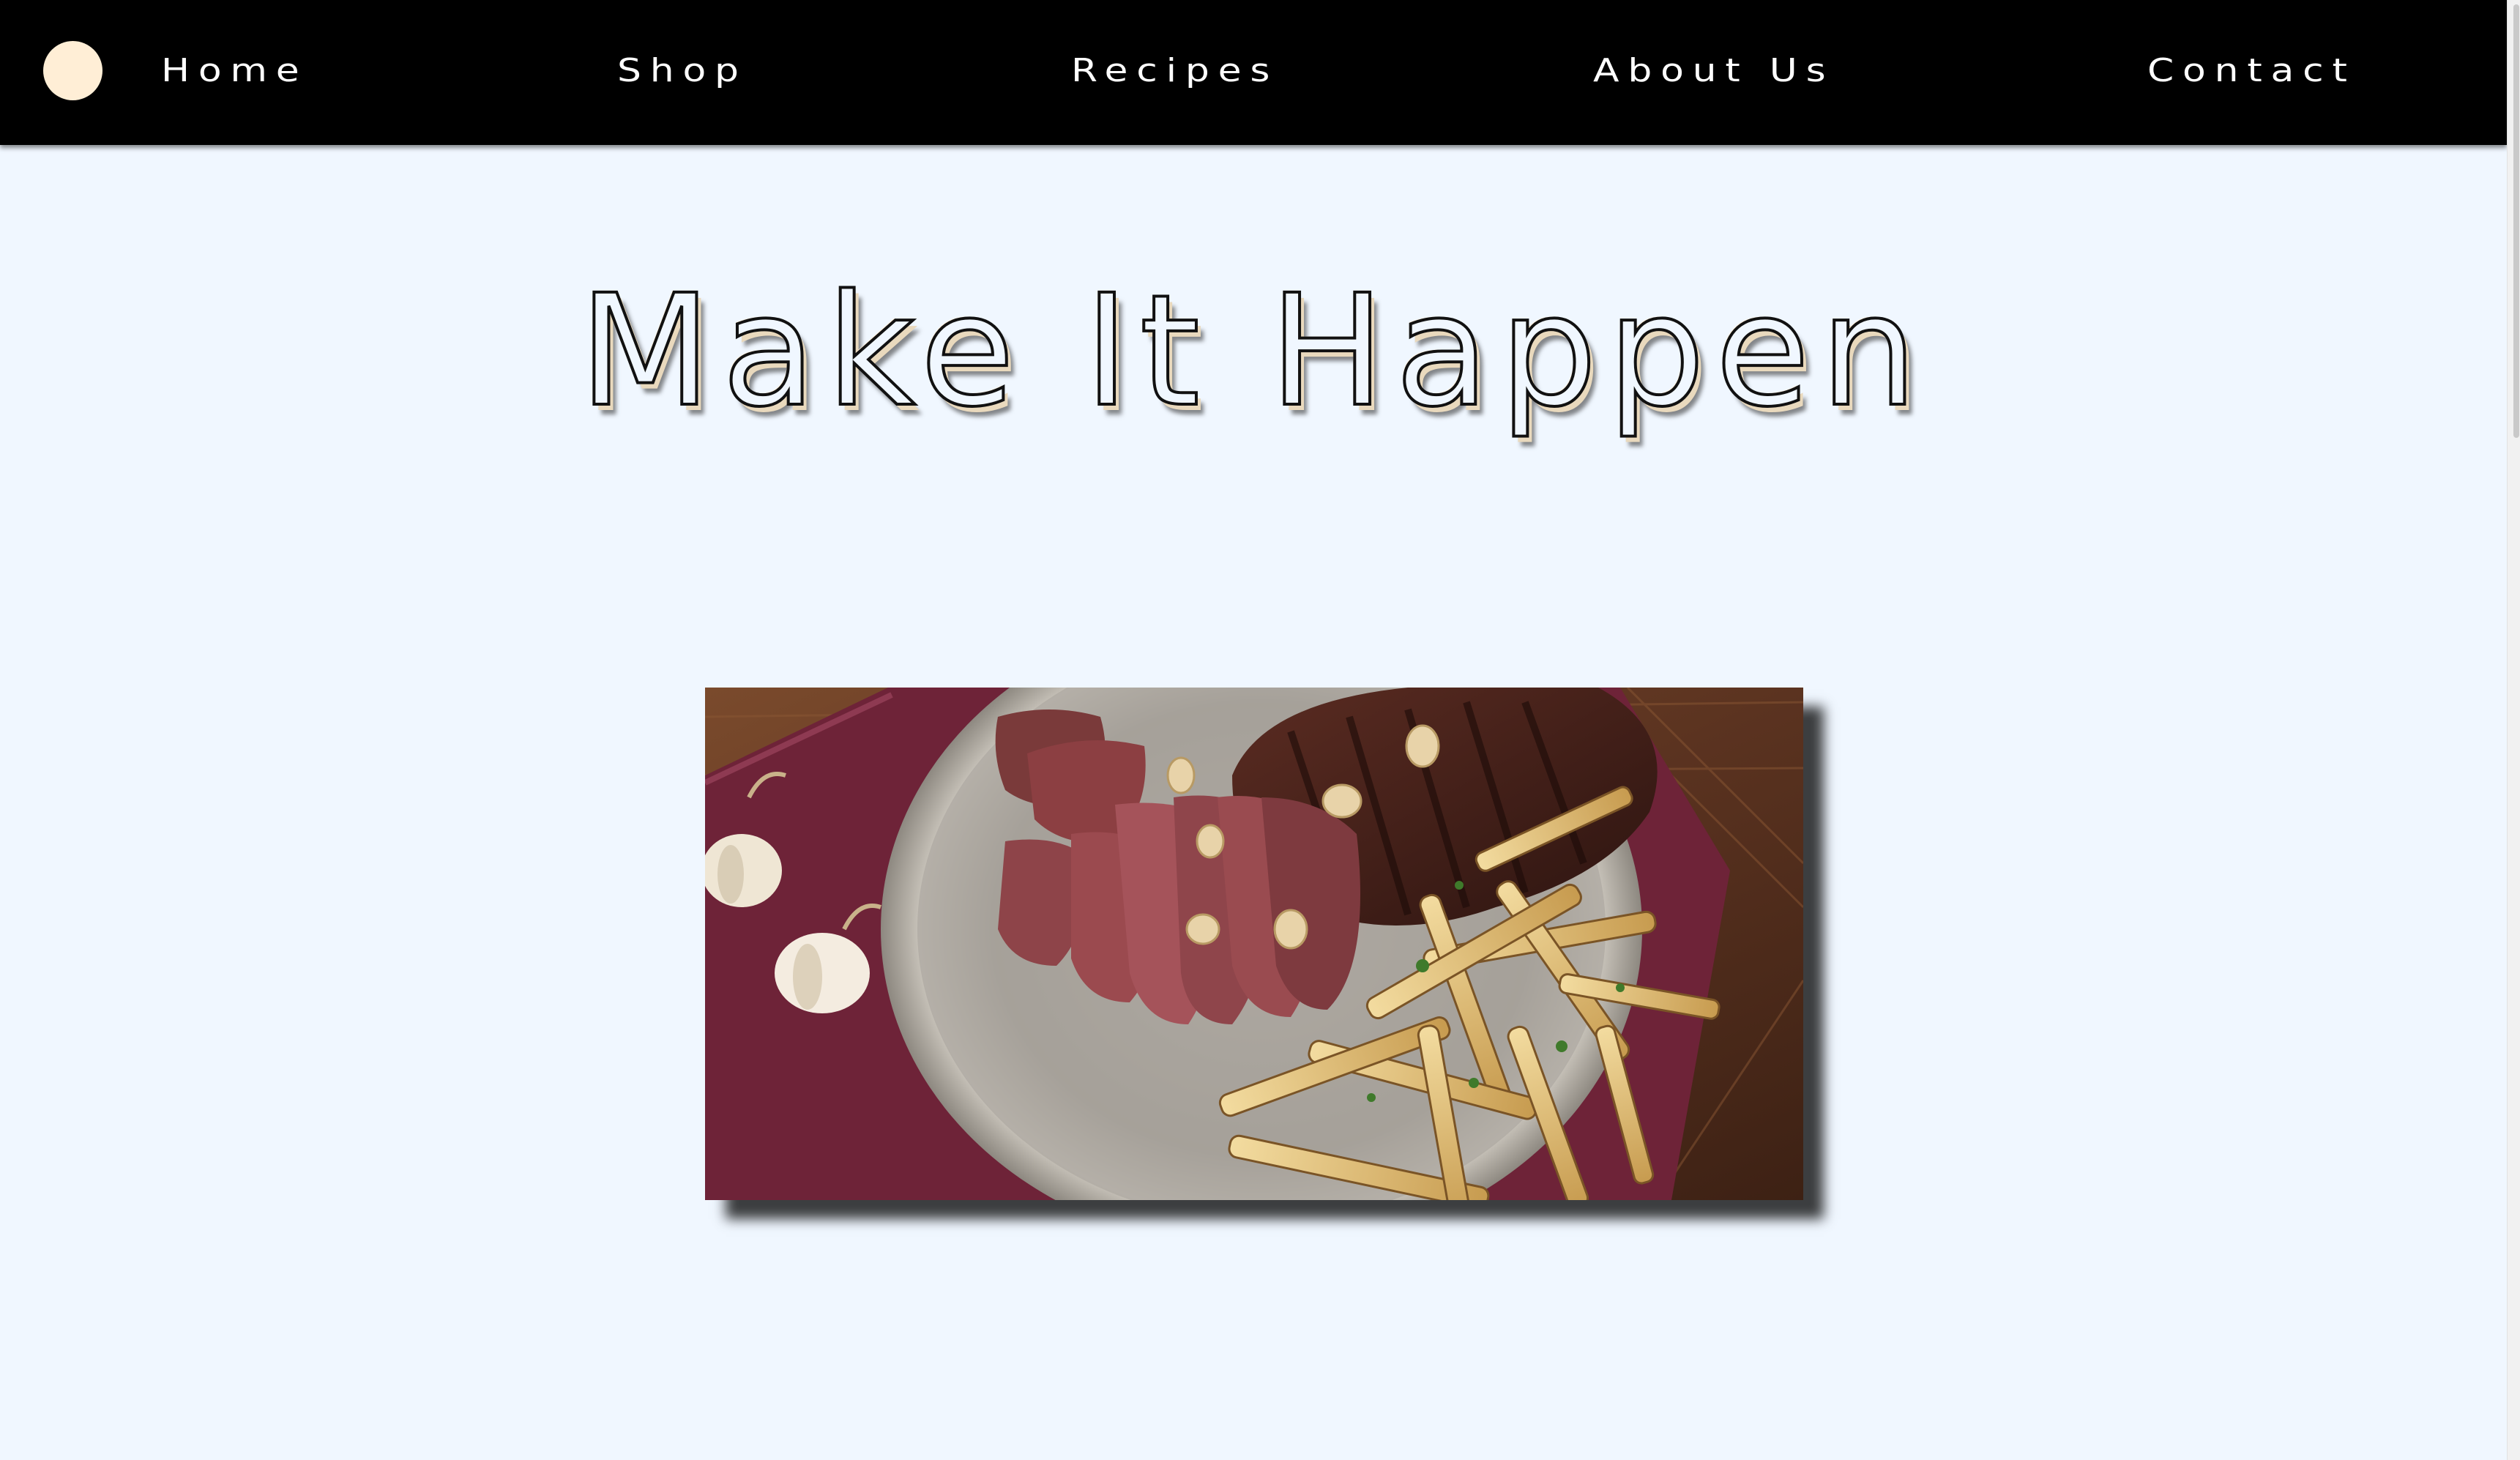 Image resolution: width=2520 pixels, height=1460 pixels. I want to click on logo-circle-icon, so click(72, 70).